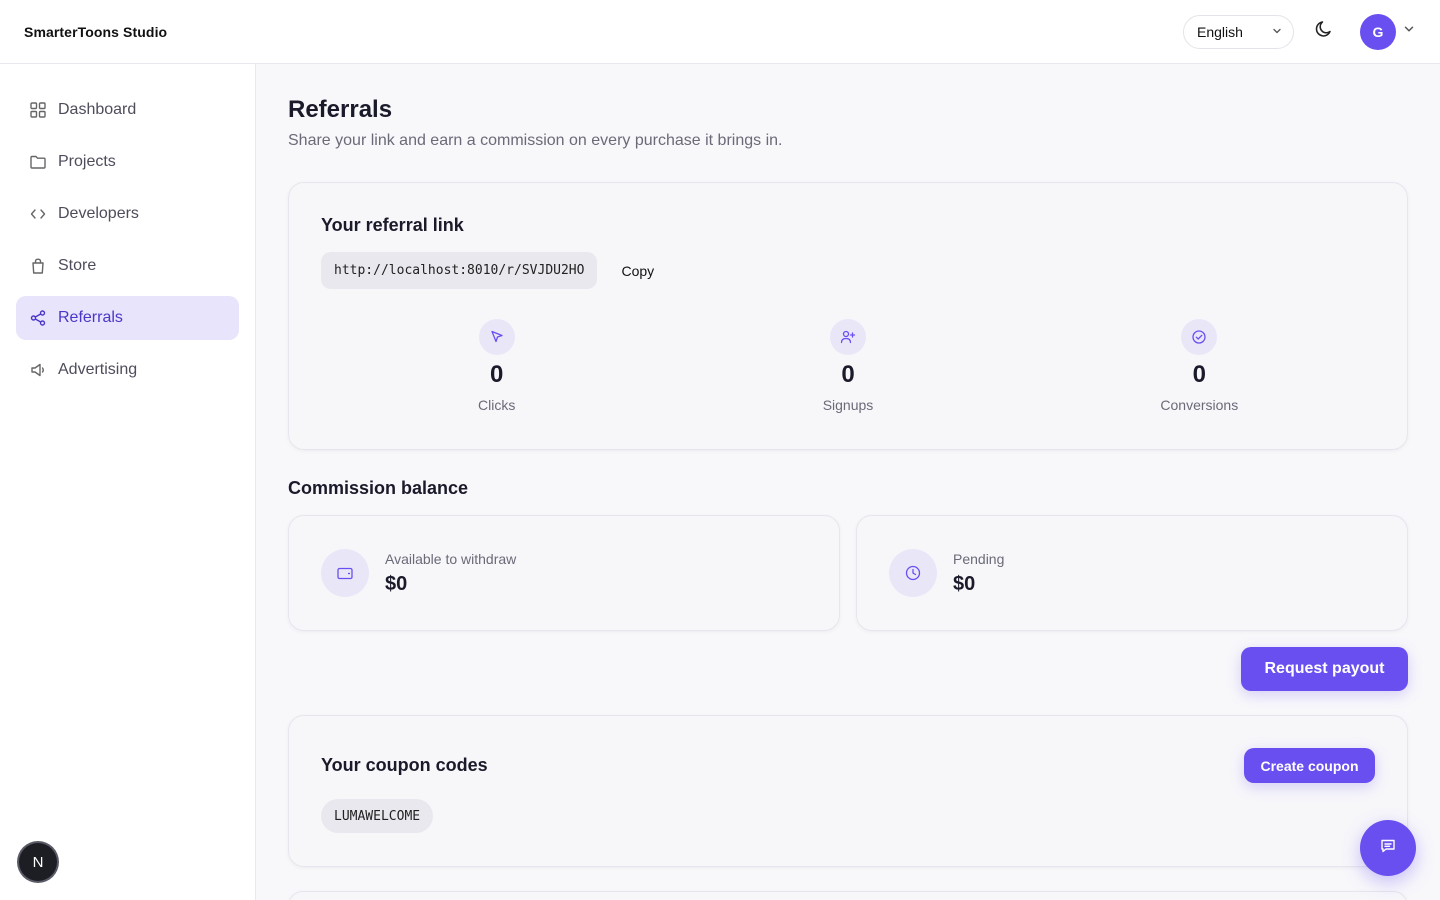 Image resolution: width=1440 pixels, height=900 pixels. Describe the element at coordinates (38, 110) in the screenshot. I see `grid-icon` at that location.